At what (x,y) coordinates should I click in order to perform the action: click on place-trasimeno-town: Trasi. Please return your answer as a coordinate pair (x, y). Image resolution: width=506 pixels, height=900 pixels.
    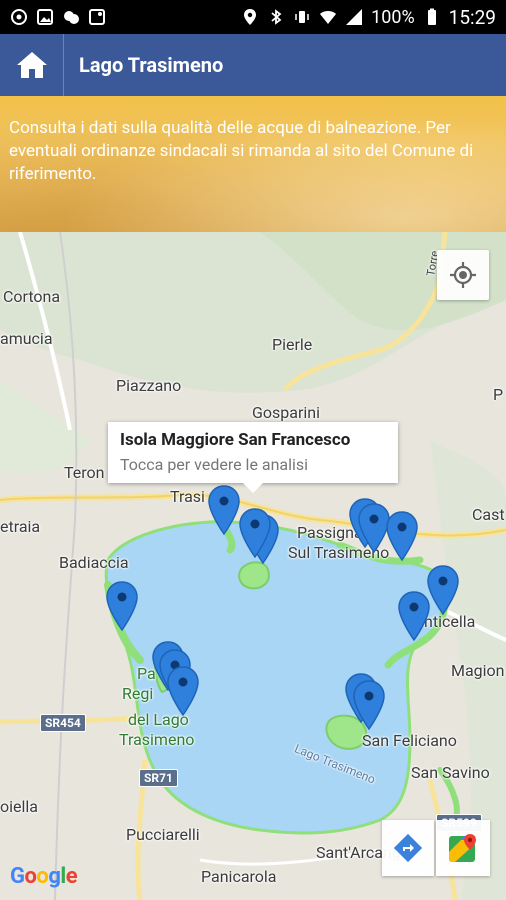
    Looking at the image, I should click on (187, 496).